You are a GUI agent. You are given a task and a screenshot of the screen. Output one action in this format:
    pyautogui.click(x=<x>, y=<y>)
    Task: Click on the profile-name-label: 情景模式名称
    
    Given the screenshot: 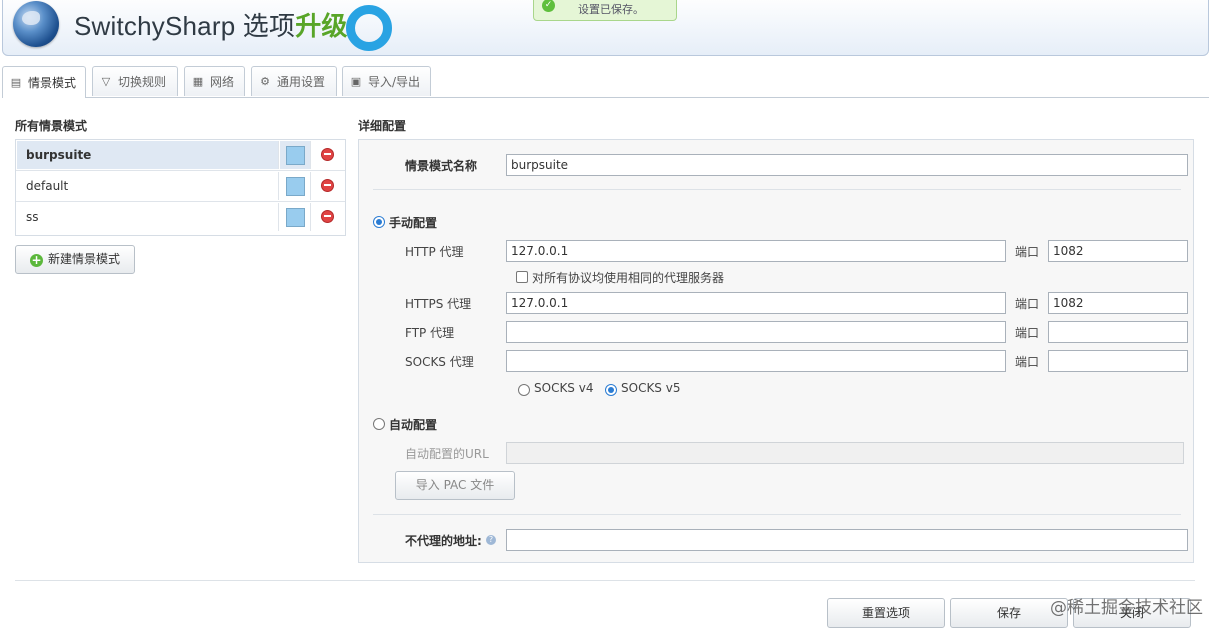 What is the action you would take?
    pyautogui.click(x=441, y=166)
    